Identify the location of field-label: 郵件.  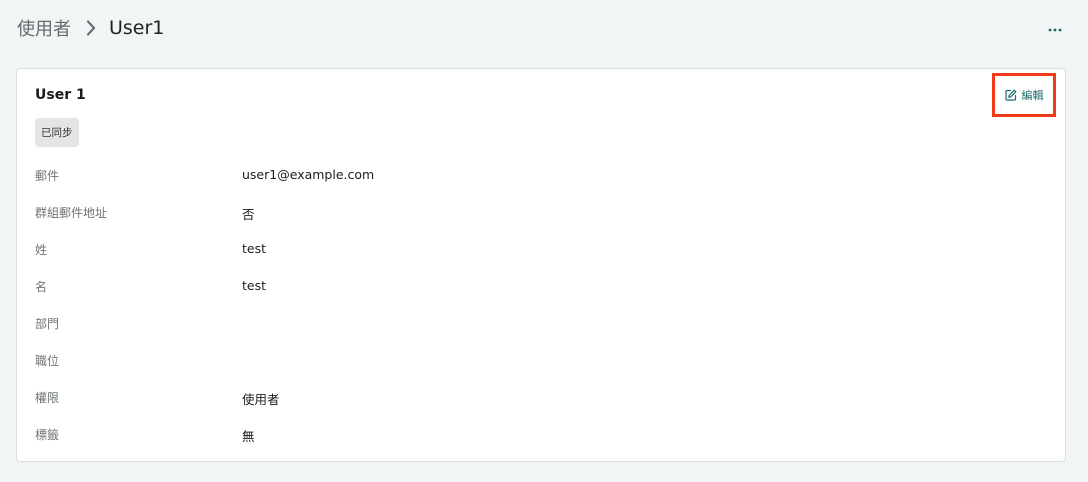
(47, 176).